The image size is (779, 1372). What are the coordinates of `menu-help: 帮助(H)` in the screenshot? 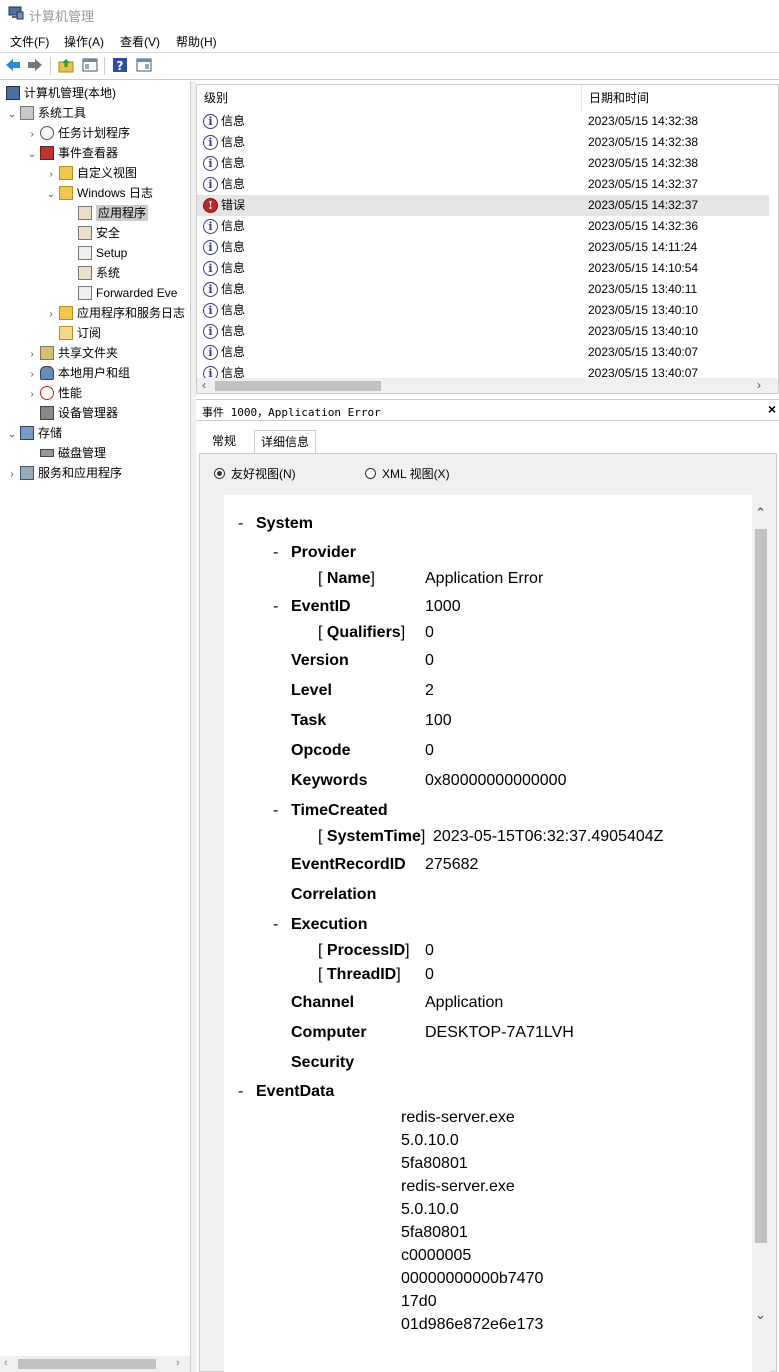 It's located at (196, 41).